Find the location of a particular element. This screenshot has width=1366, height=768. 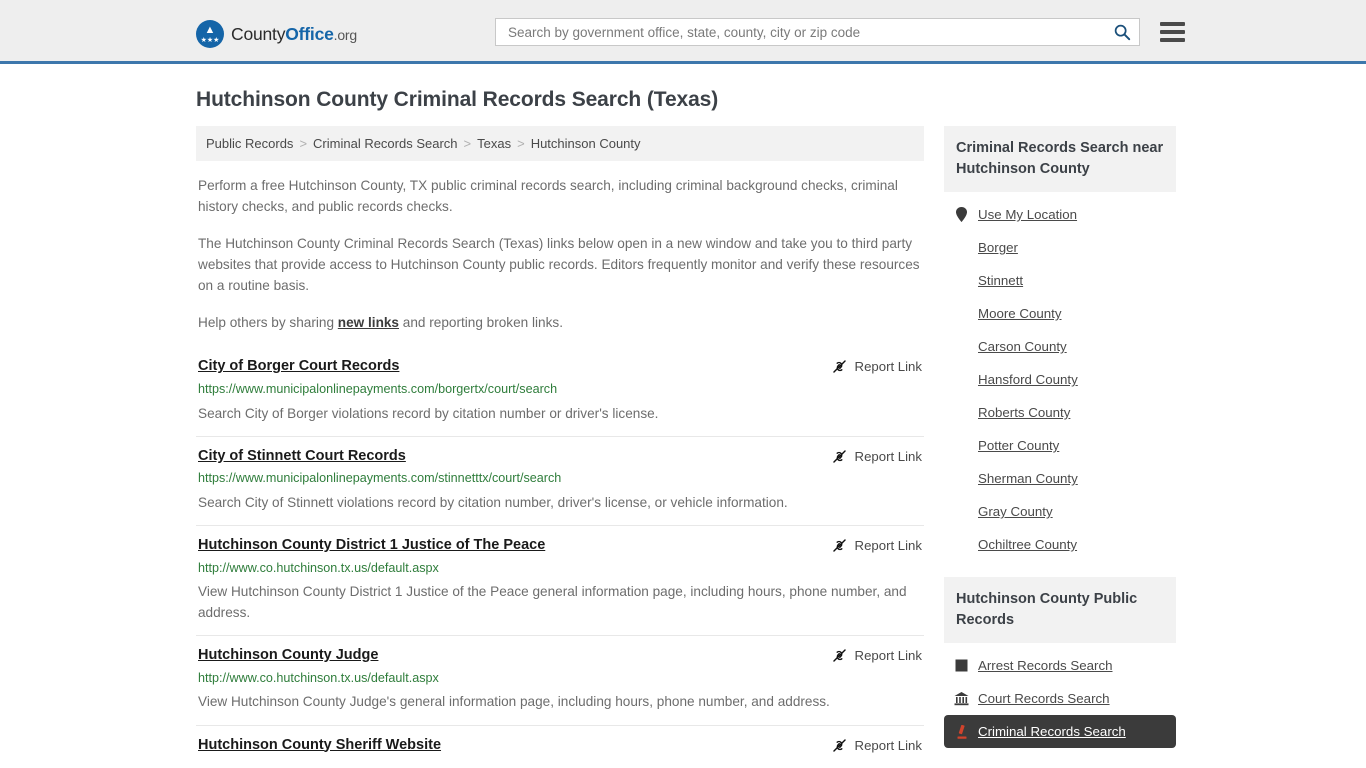

breadcrumb-item: Hutchinson County is located at coordinates (586, 143).